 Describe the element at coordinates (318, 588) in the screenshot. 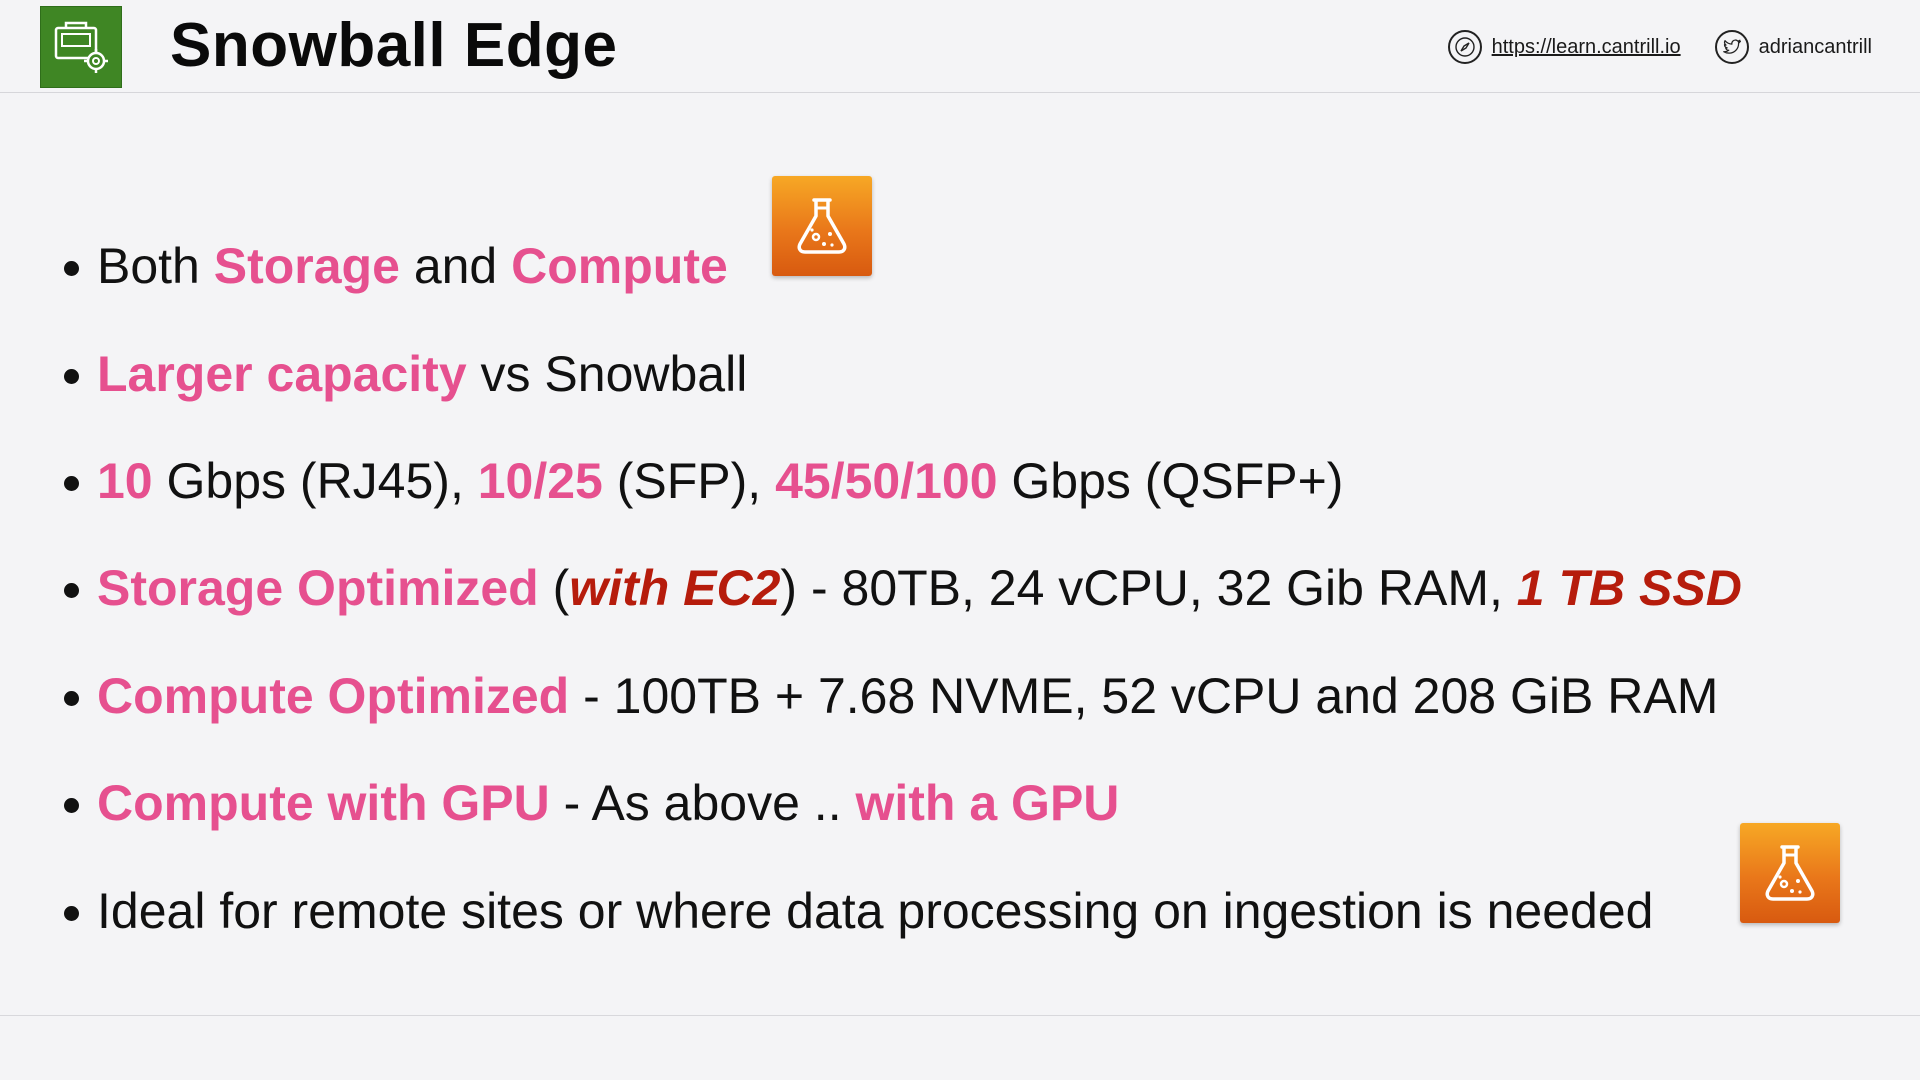

I see `highlight-storage-optimized: Storage Optimized` at that location.